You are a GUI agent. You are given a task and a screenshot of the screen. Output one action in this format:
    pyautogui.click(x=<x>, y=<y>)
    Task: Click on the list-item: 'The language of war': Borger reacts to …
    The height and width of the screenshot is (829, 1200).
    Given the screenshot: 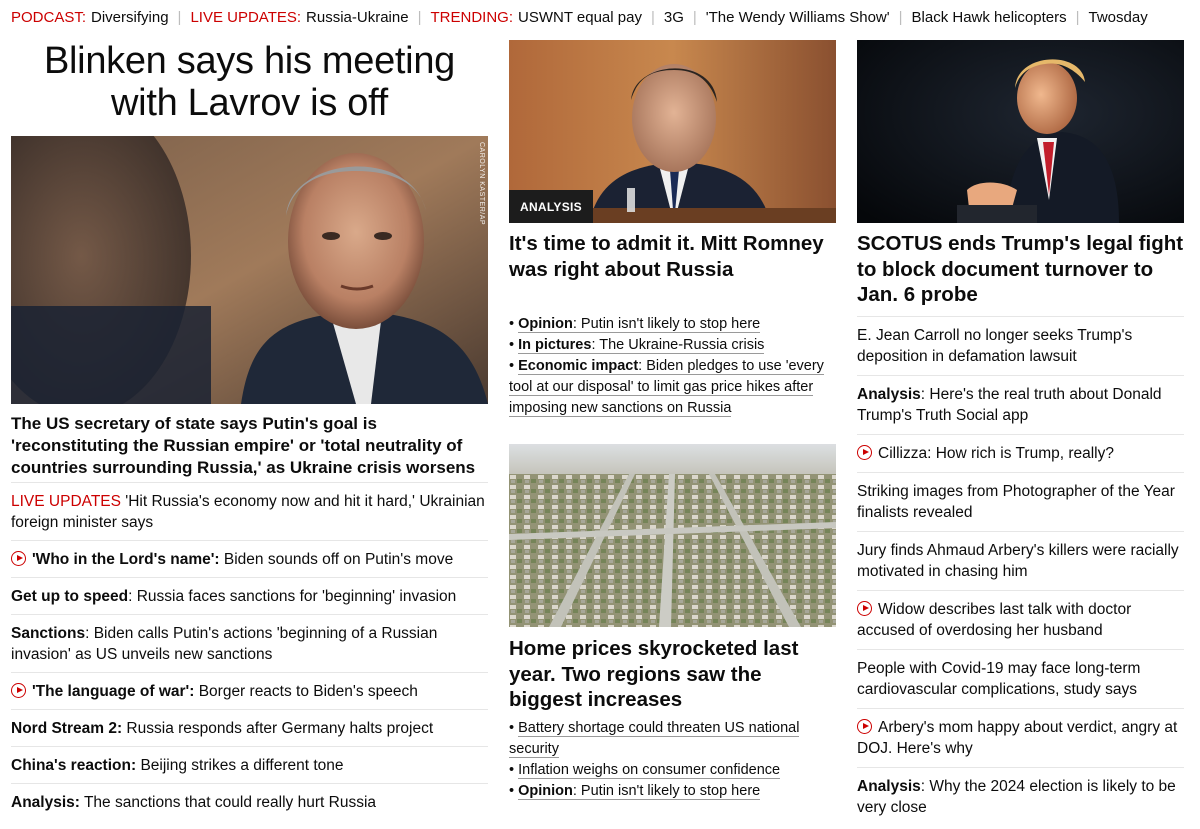 What is the action you would take?
    pyautogui.click(x=249, y=690)
    